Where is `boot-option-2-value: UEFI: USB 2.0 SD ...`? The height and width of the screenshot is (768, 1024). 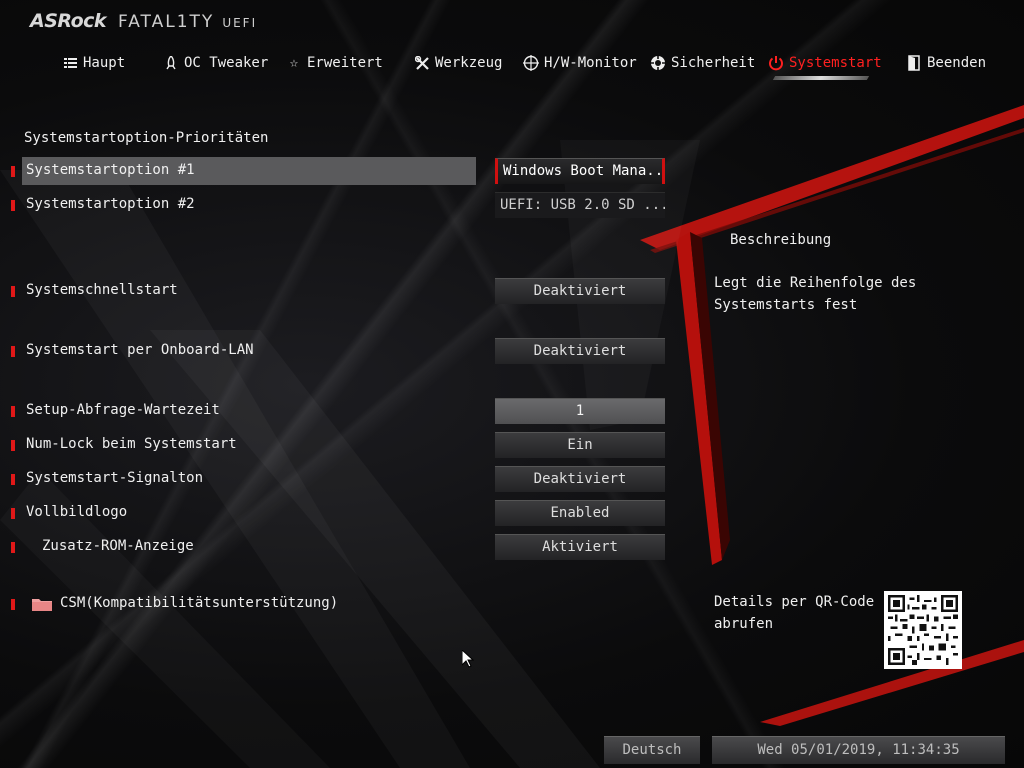 boot-option-2-value: UEFI: USB 2.0 SD ... is located at coordinates (580, 205).